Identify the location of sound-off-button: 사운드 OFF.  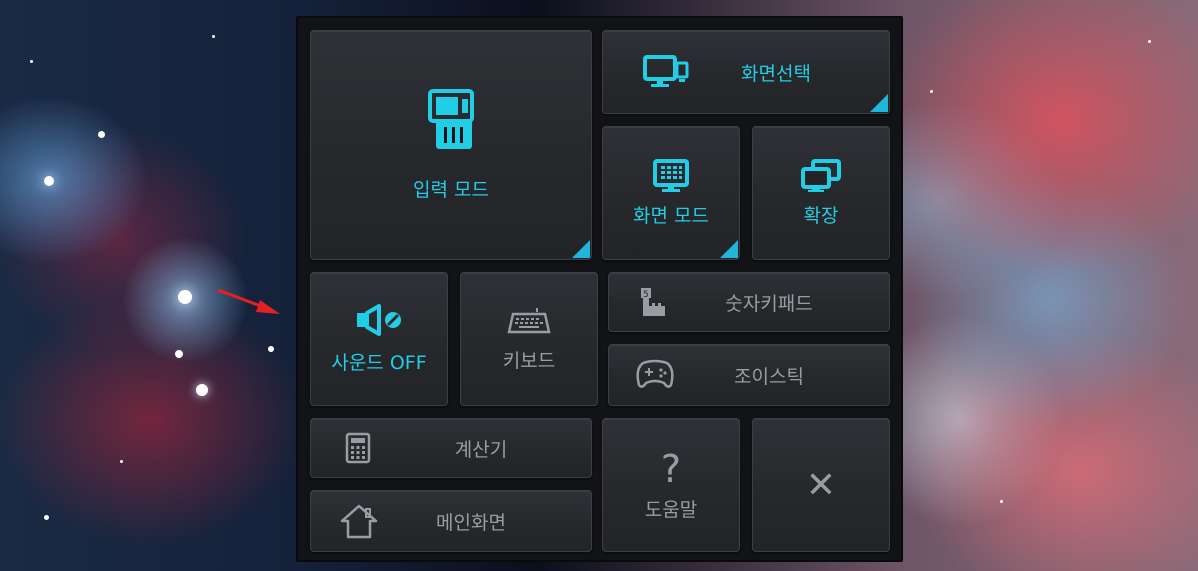
(379, 339).